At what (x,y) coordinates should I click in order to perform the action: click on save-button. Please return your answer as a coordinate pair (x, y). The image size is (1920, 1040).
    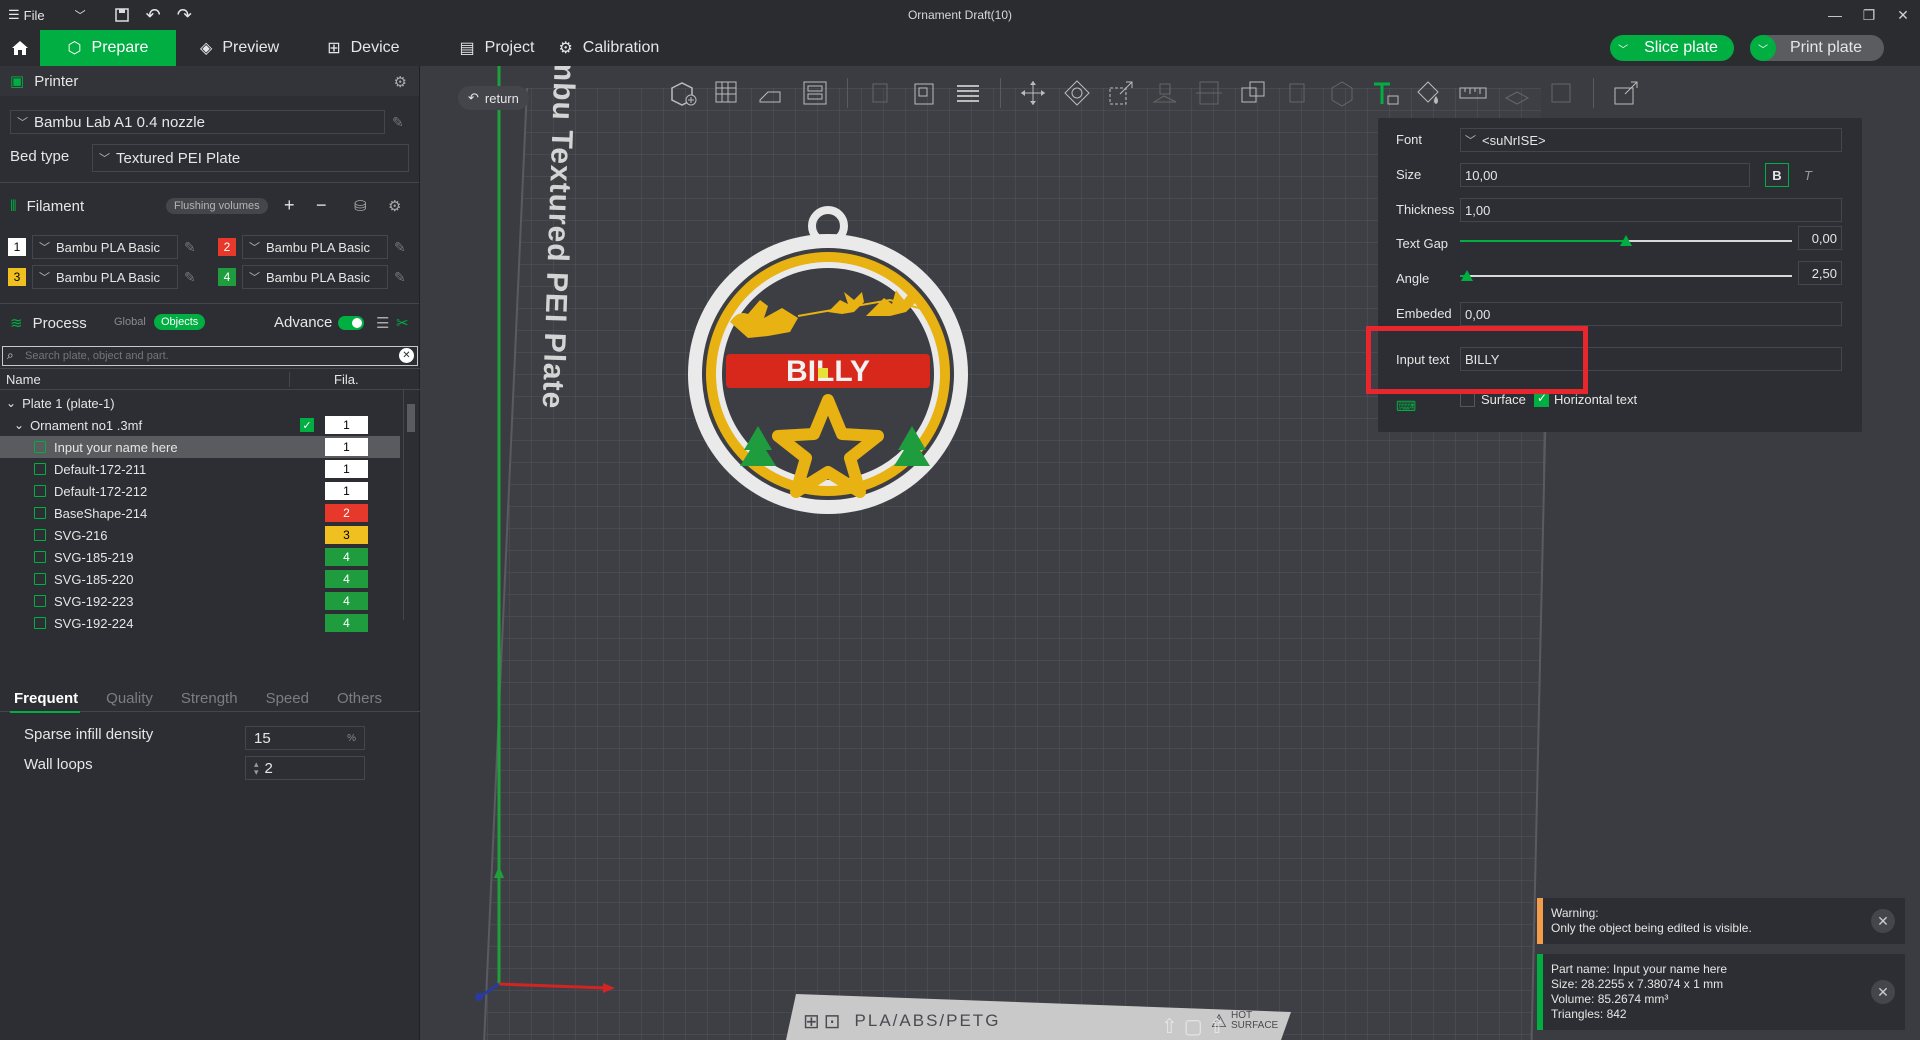
    Looking at the image, I should click on (122, 15).